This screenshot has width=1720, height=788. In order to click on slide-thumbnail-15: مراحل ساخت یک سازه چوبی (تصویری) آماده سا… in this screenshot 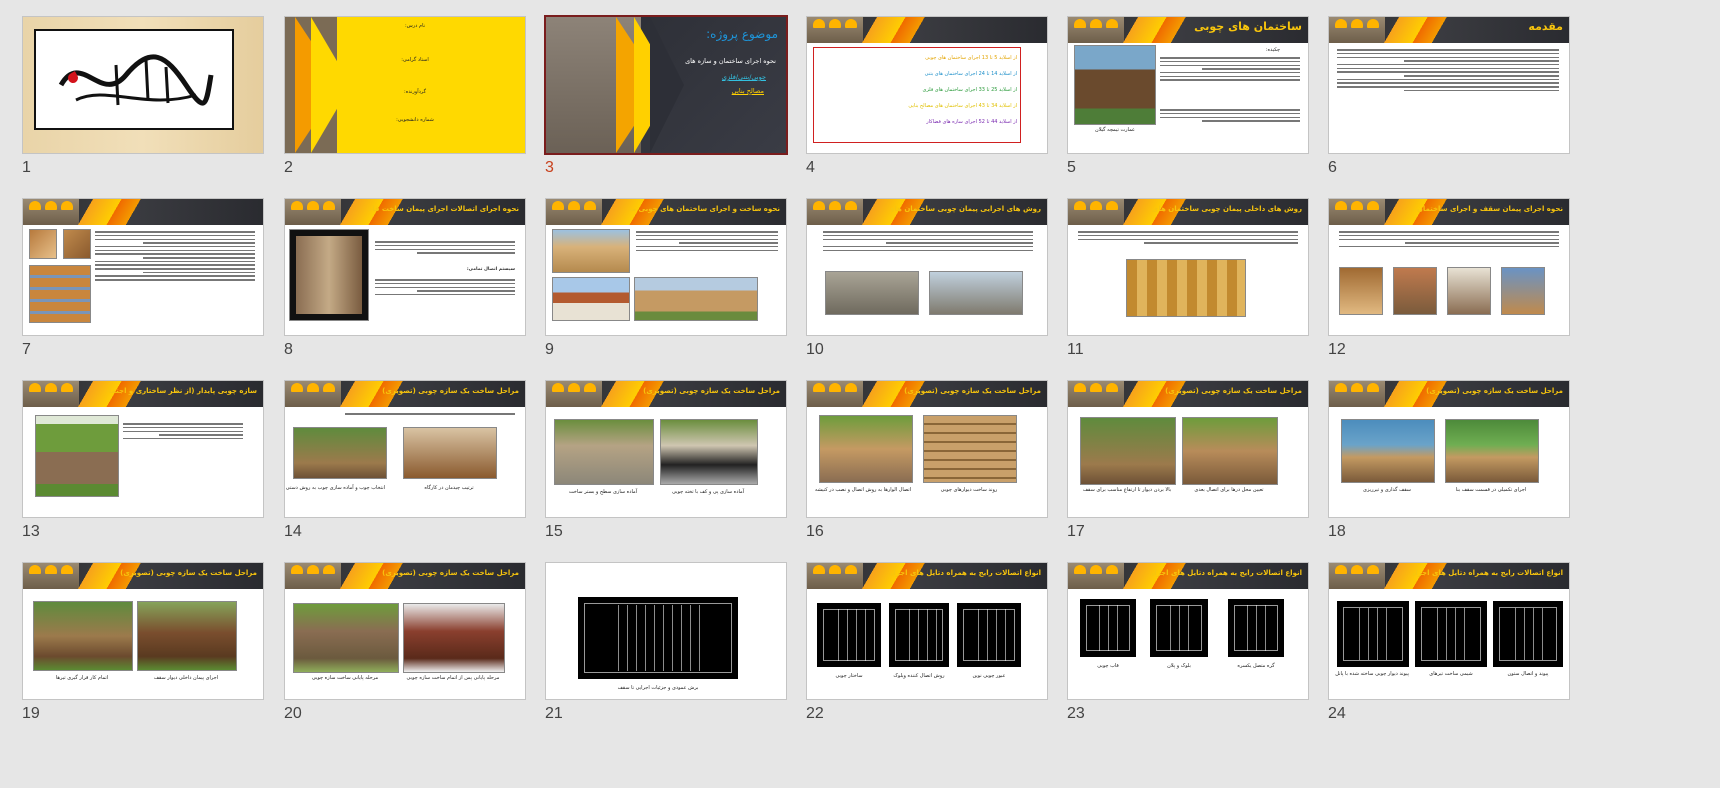, I will do `click(666, 470)`.